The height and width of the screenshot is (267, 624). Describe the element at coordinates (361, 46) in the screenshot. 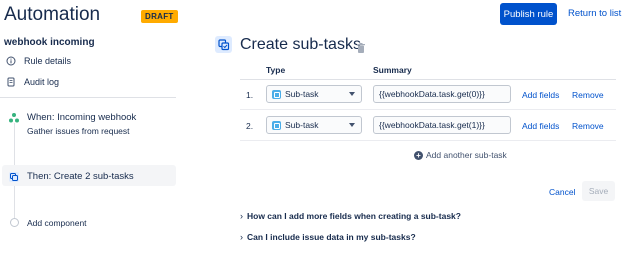

I see `trash-icon` at that location.